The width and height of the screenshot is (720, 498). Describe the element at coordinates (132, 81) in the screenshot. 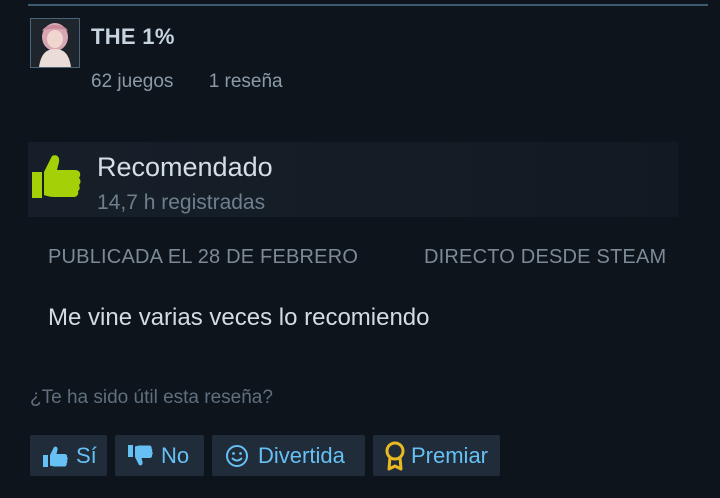

I see `games-count: 62 juegos` at that location.